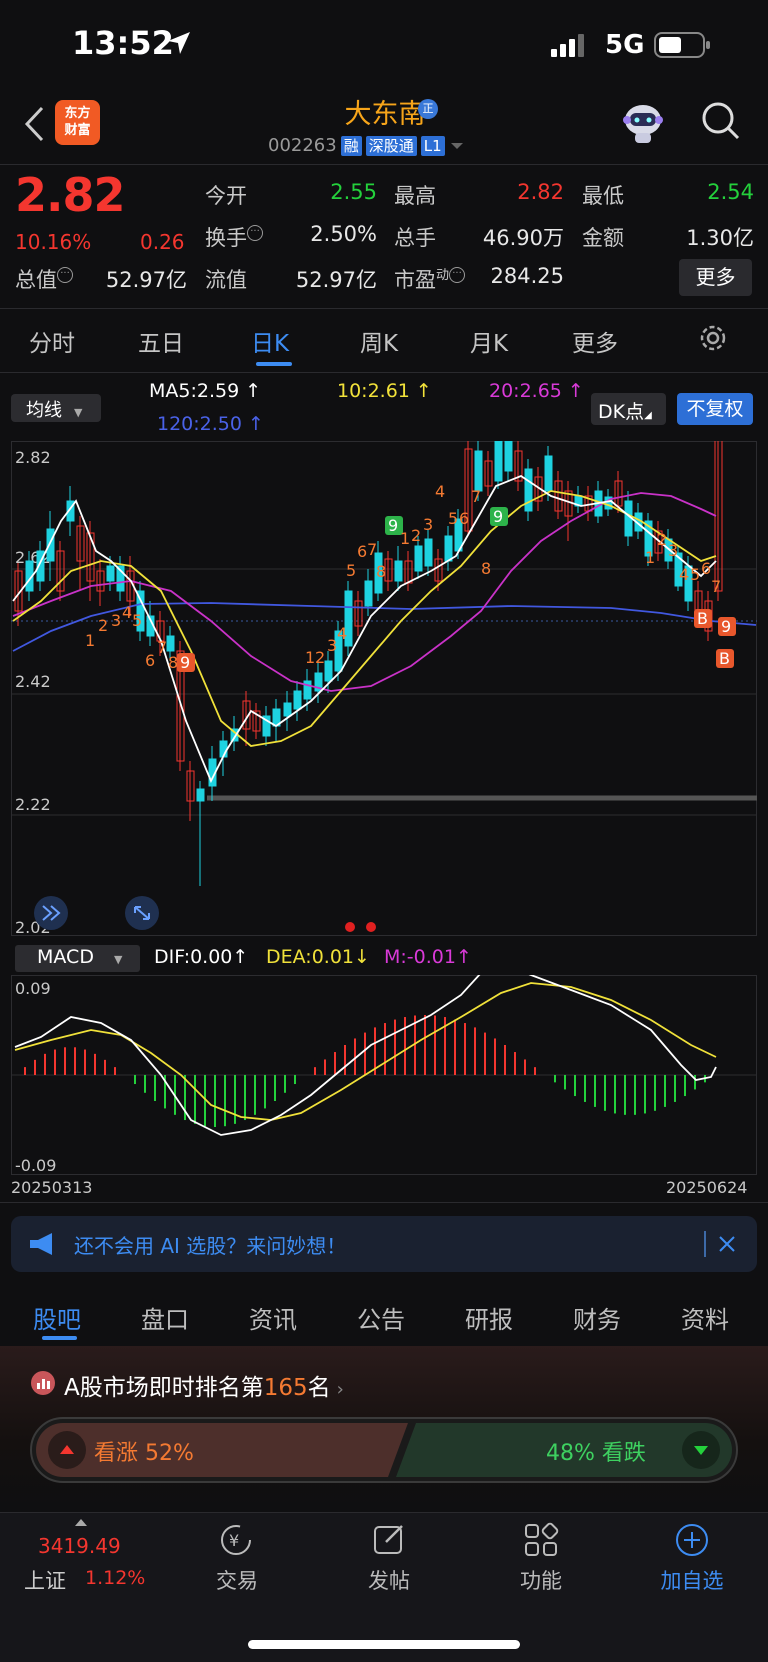  Describe the element at coordinates (705, 1244) in the screenshot. I see `banner-divider` at that location.